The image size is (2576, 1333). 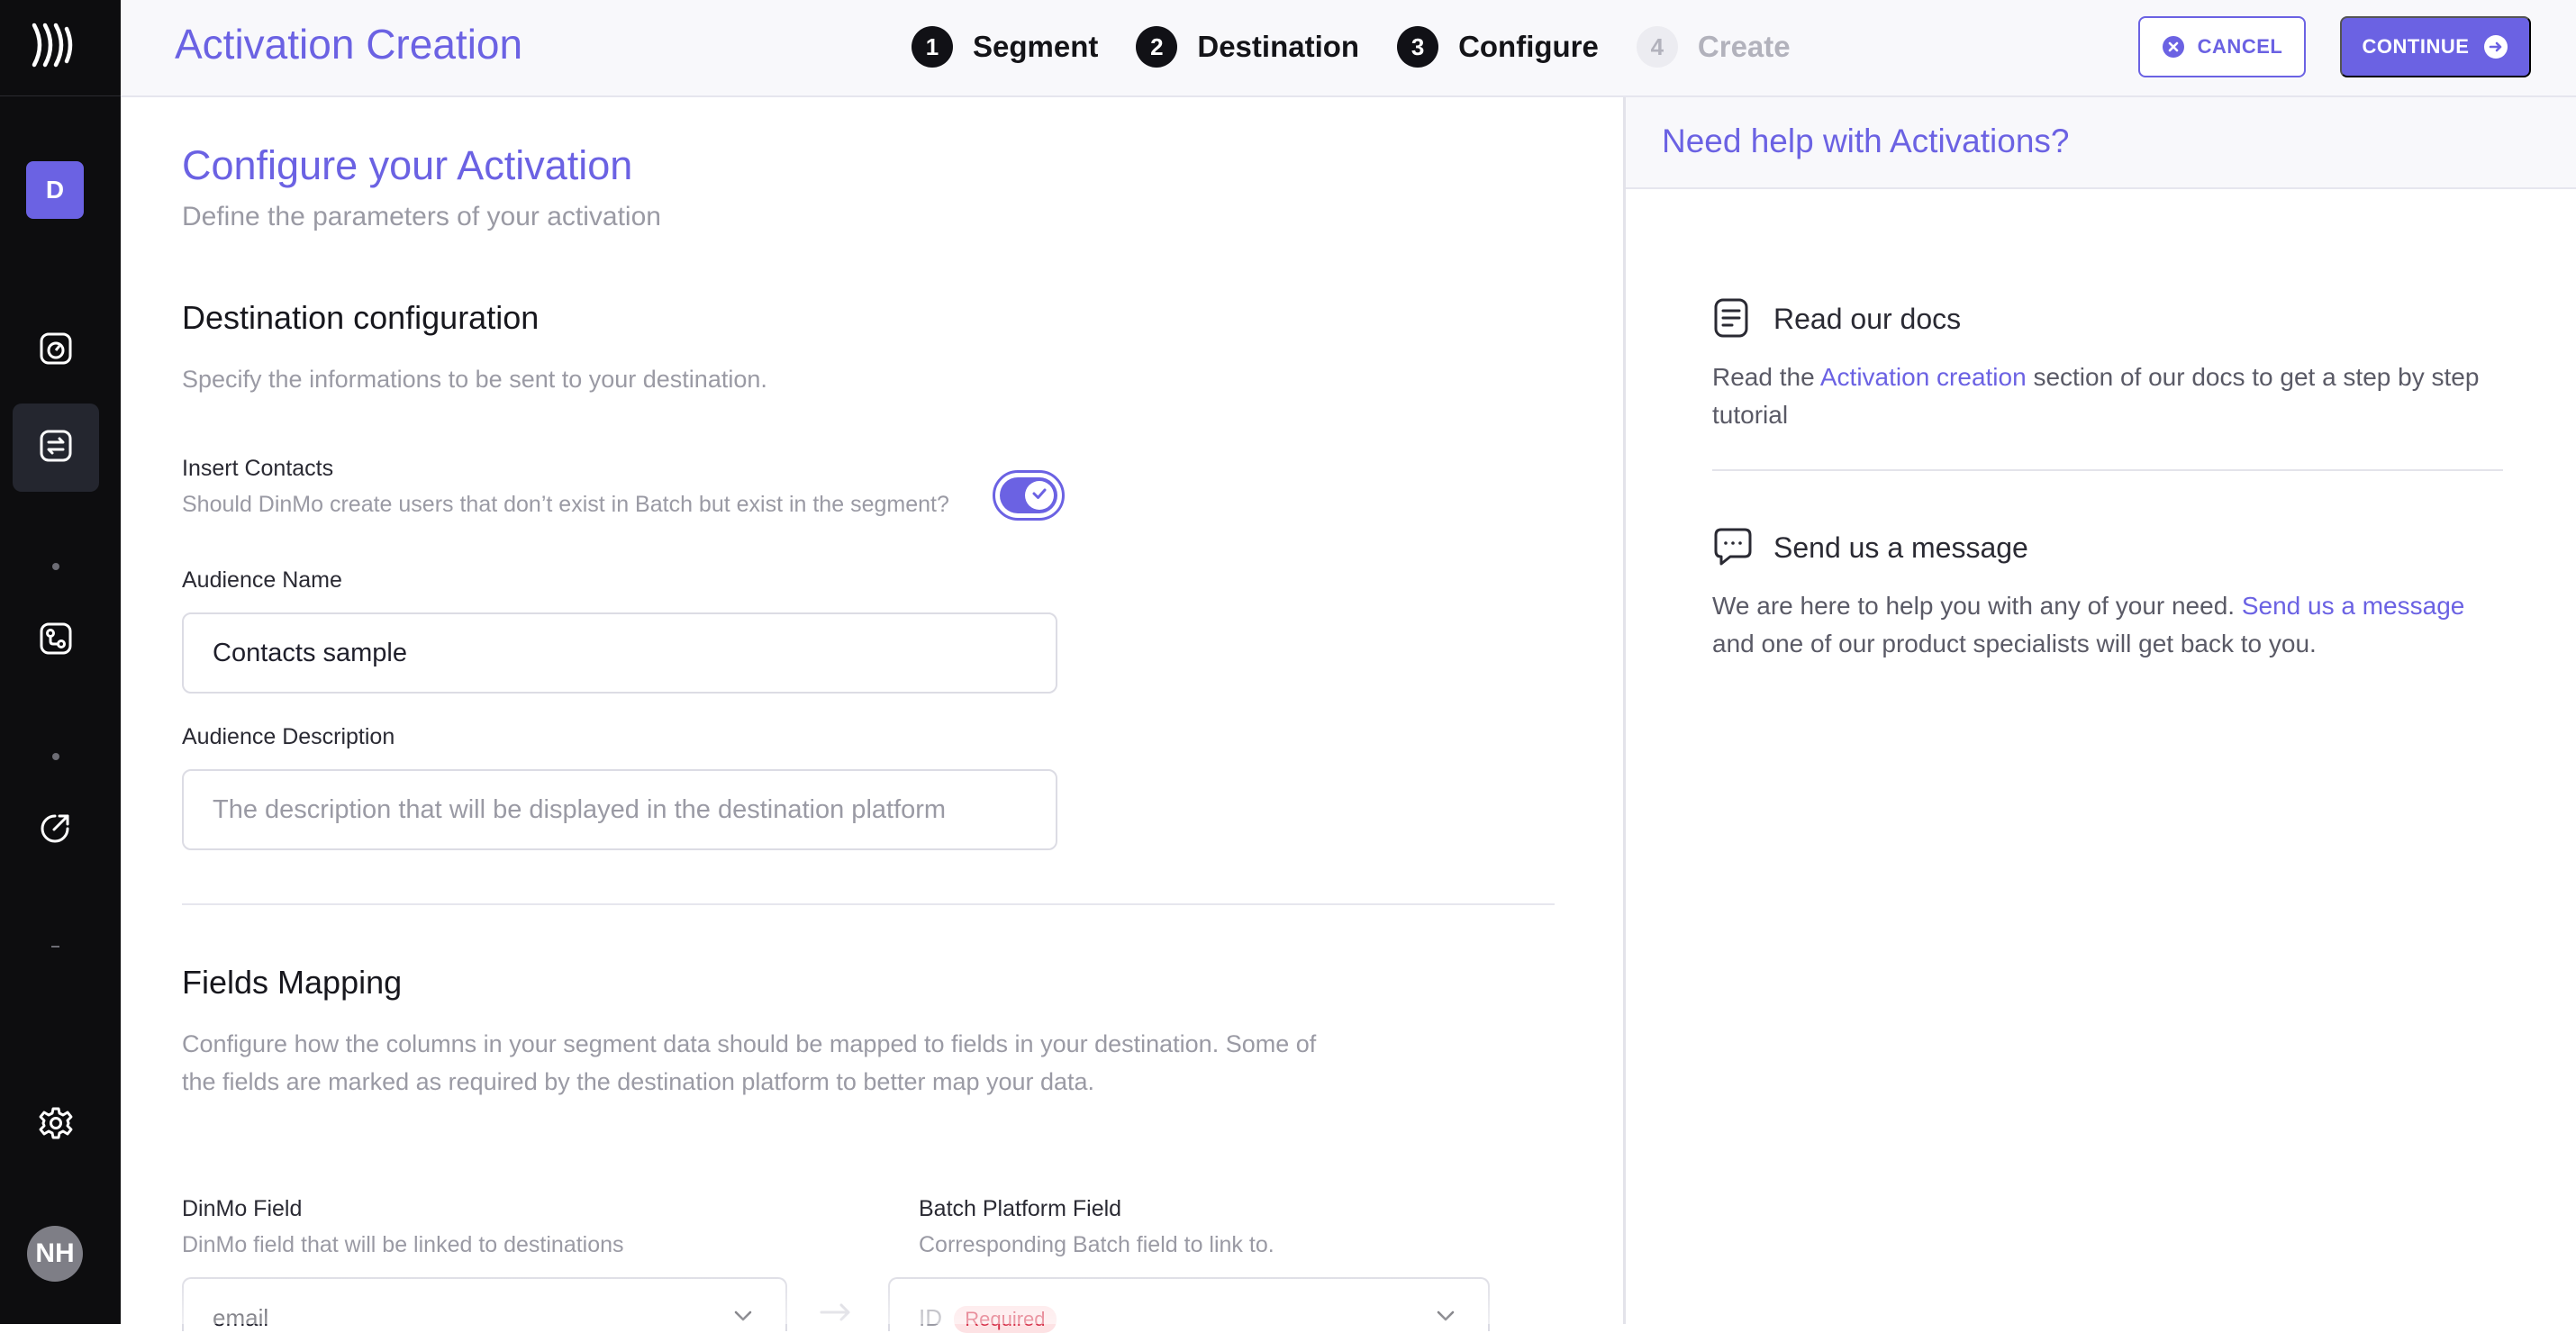 I want to click on chat-bubble-icon, so click(x=1733, y=549).